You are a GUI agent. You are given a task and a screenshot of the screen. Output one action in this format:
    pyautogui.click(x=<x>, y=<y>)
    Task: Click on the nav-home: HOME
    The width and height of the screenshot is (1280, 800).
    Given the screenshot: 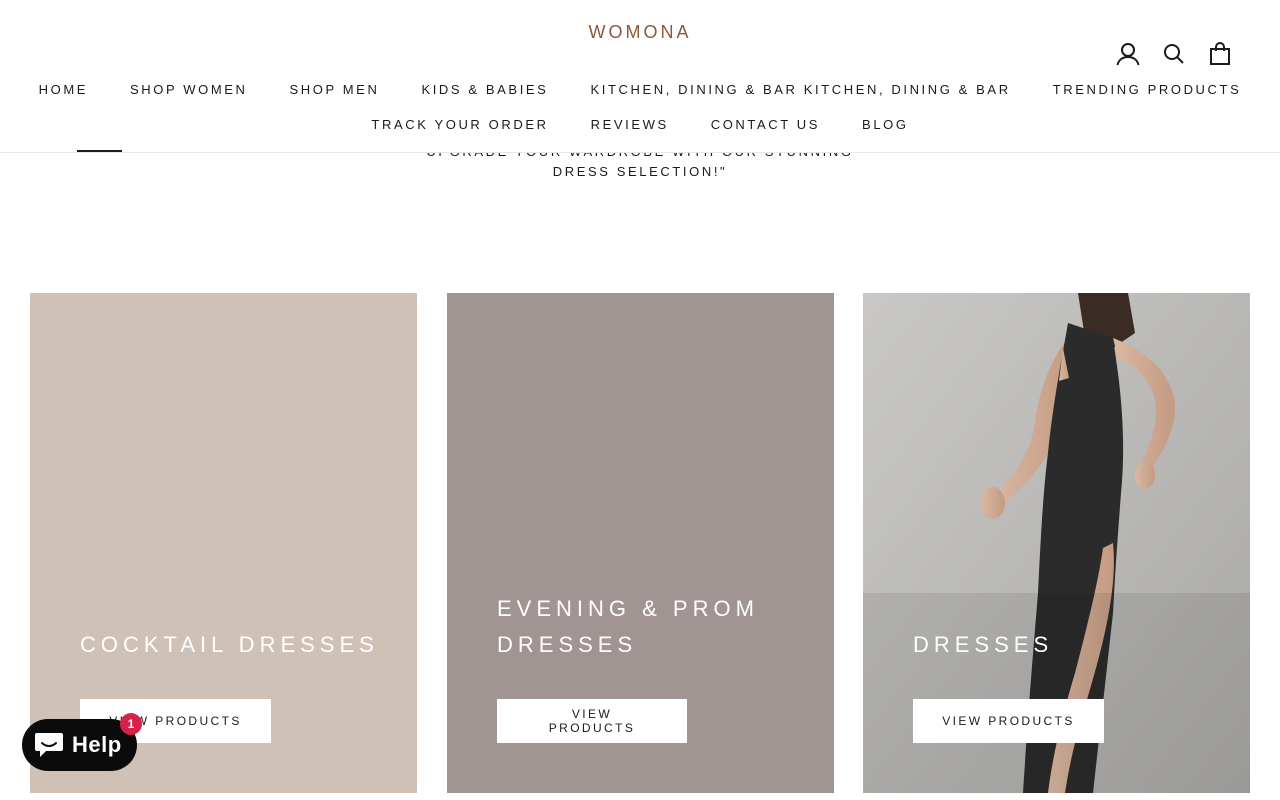 What is the action you would take?
    pyautogui.click(x=63, y=89)
    